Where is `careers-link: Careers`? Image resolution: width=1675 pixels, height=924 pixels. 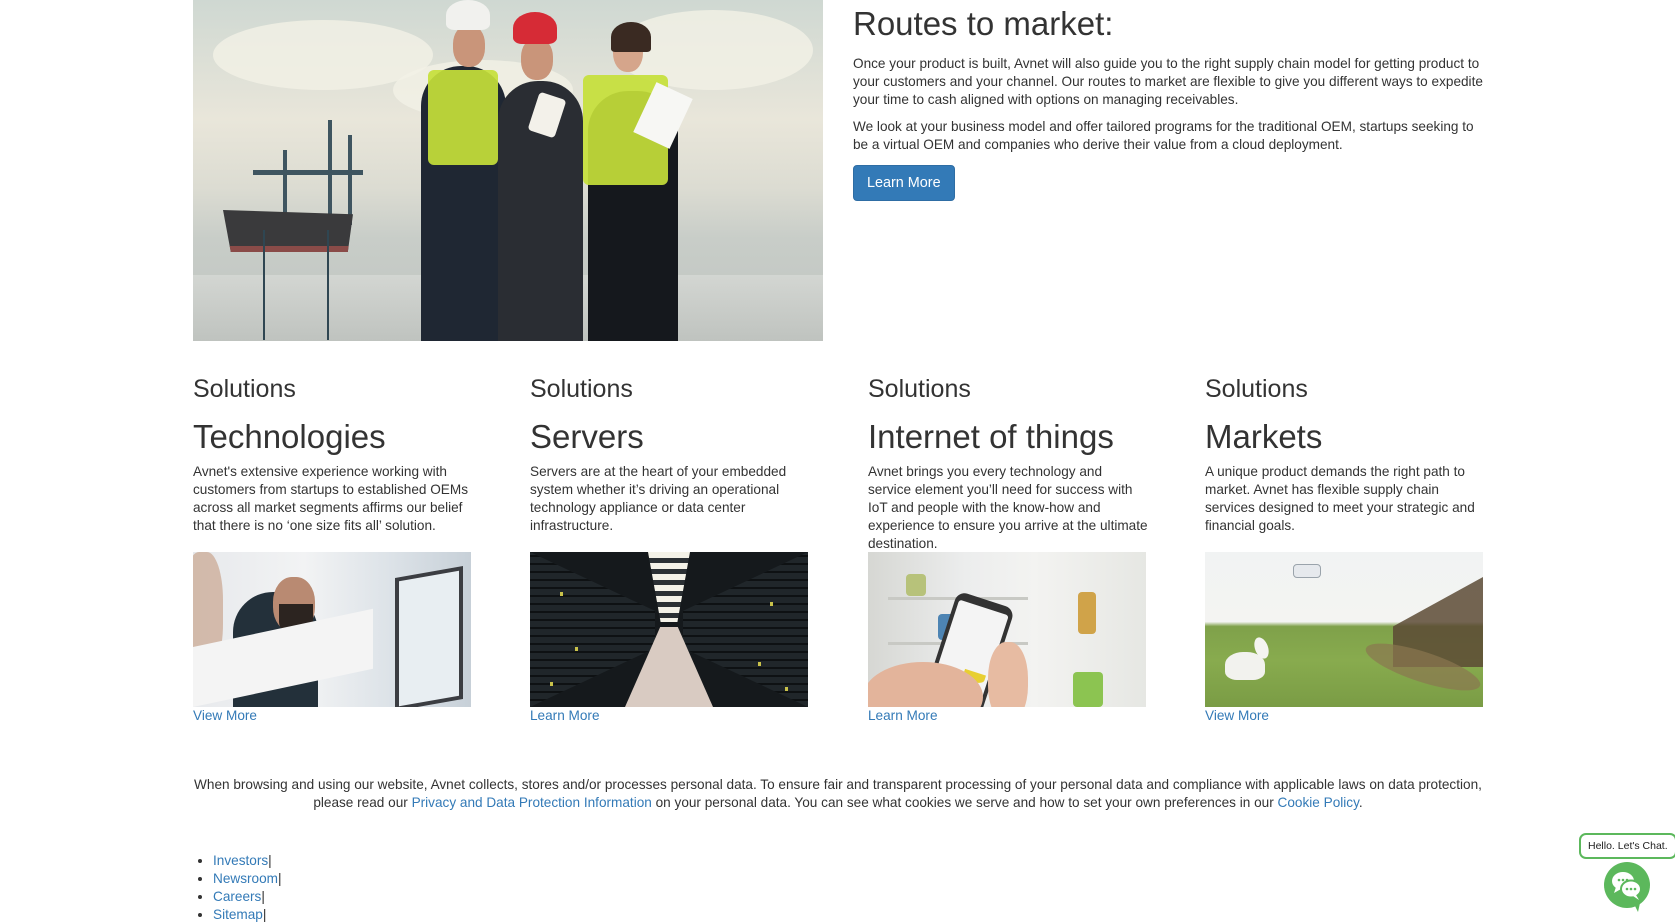 careers-link: Careers is located at coordinates (237, 896).